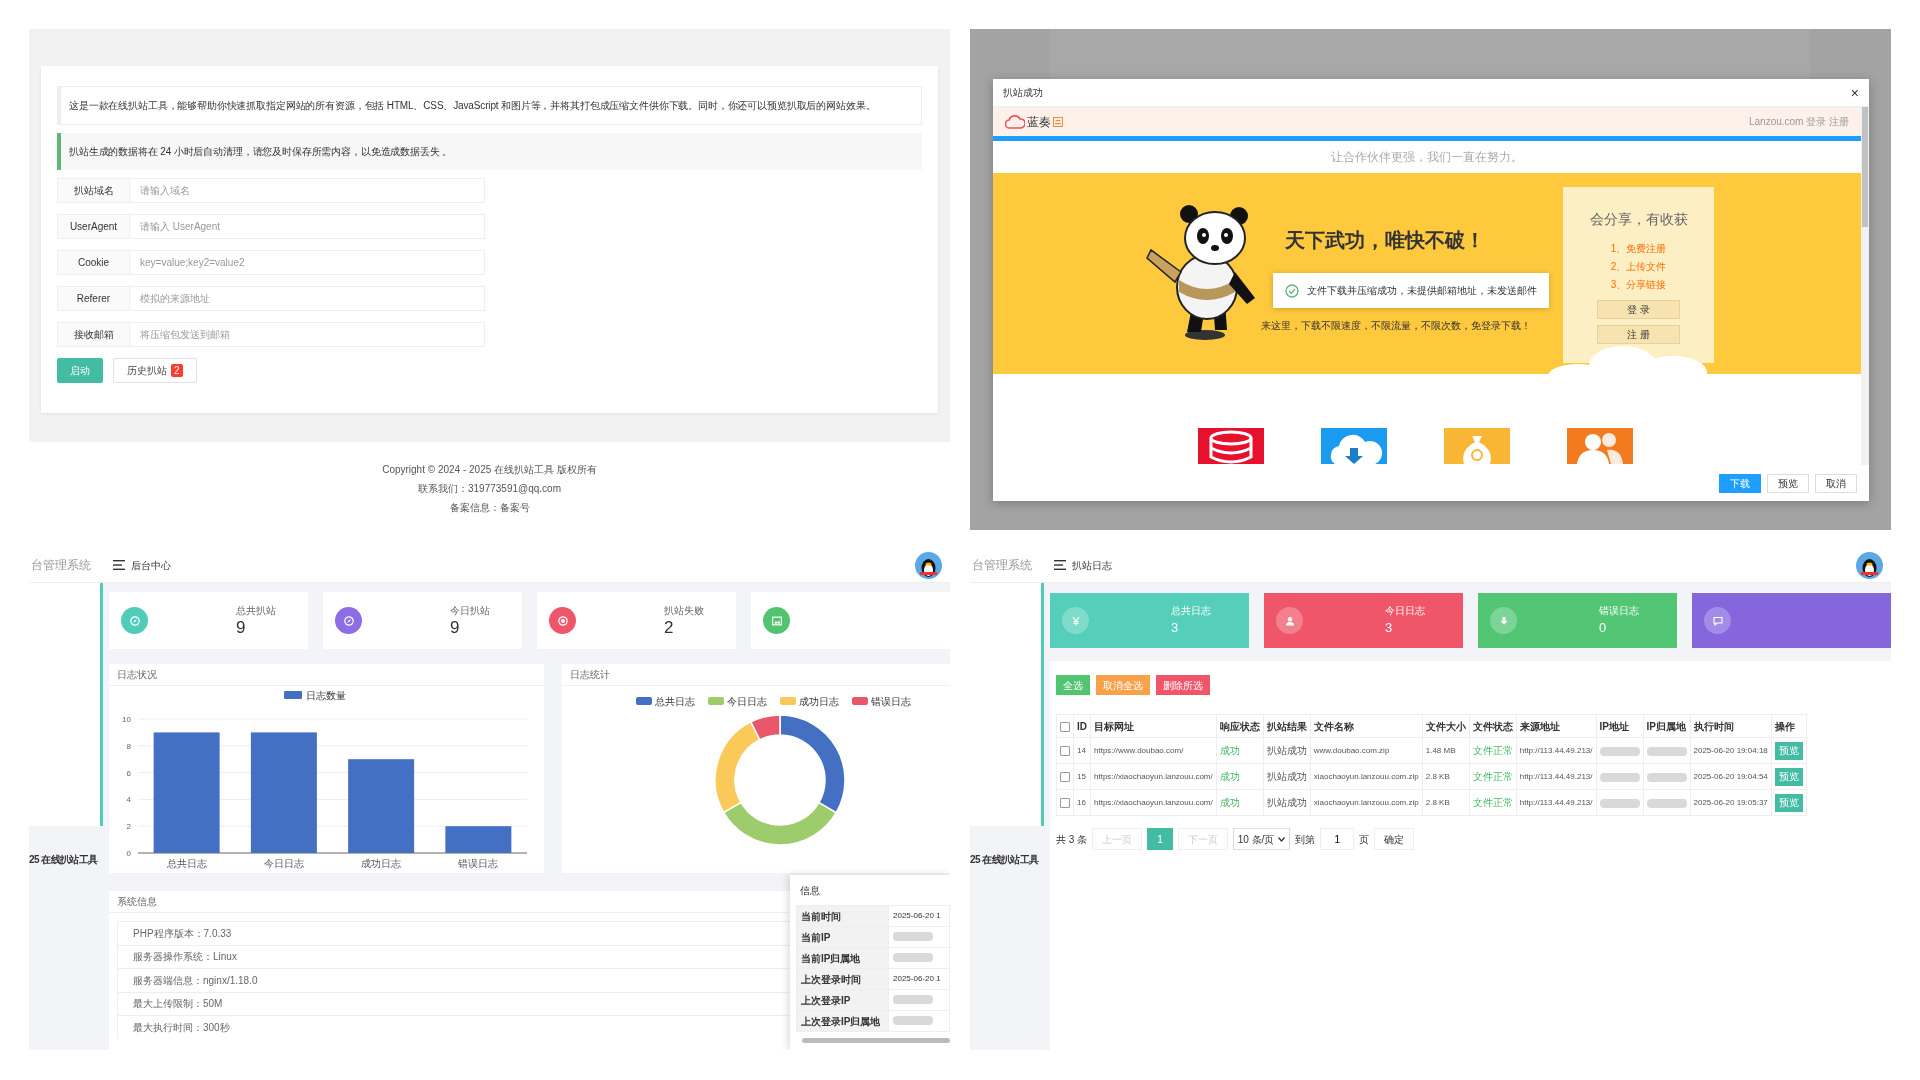 The width and height of the screenshot is (1920, 1080). What do you see at coordinates (128, 827) in the screenshot?
I see `axis-tick-label: 2` at bounding box center [128, 827].